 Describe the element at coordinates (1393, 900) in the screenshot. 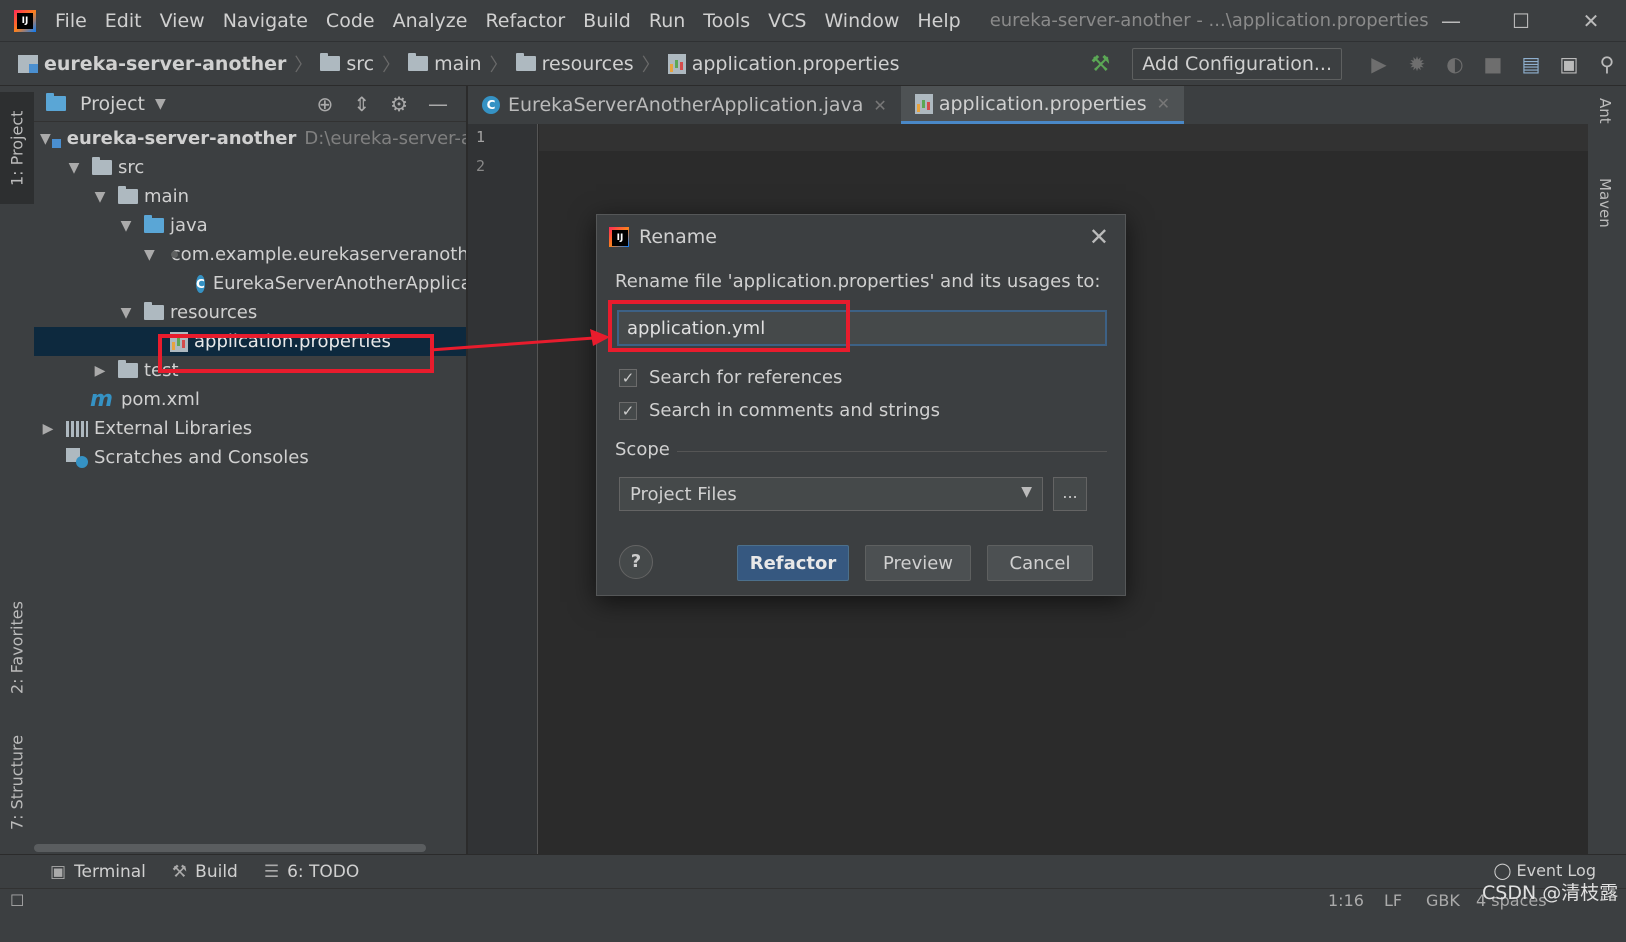

I see `line-separator: LF` at that location.